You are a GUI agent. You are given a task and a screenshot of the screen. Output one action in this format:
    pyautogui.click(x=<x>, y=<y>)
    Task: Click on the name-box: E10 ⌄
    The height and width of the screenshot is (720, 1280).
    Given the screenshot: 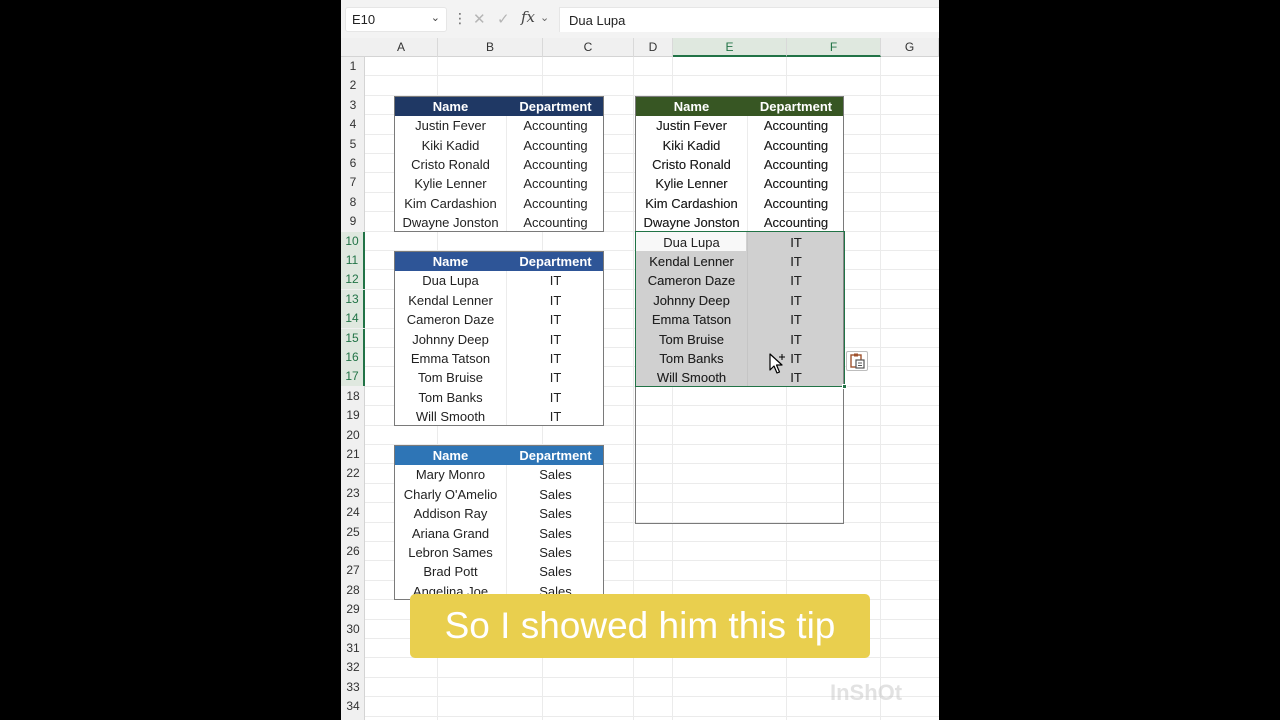 What is the action you would take?
    pyautogui.click(x=396, y=19)
    